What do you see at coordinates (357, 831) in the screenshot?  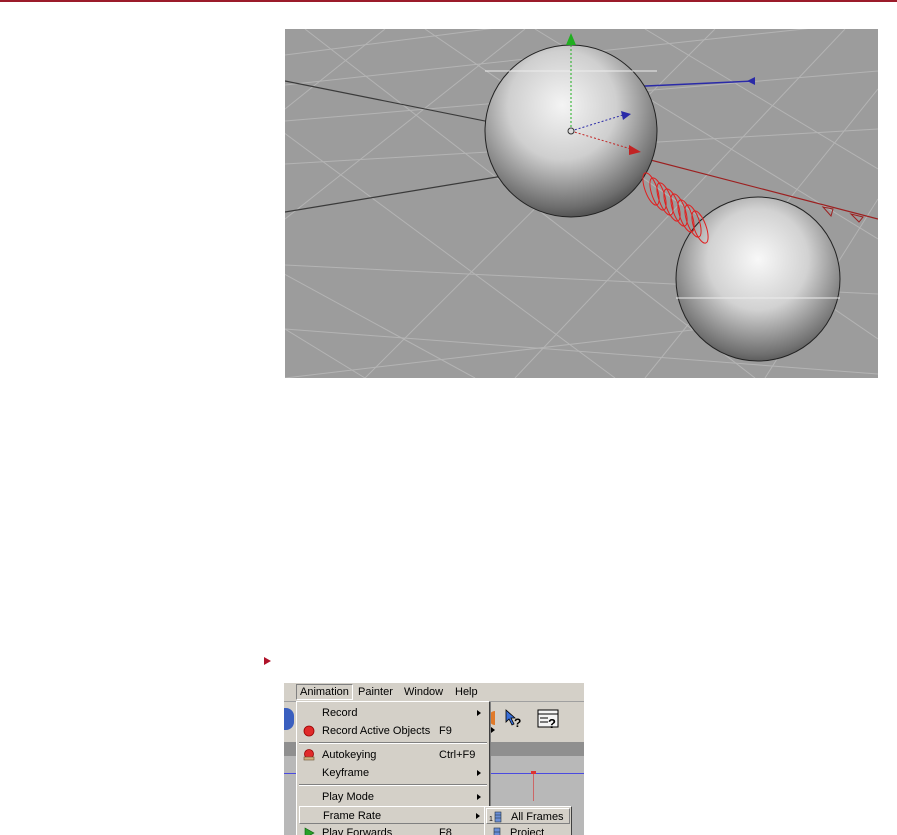 I see `menu-item-label: Play Forwards` at bounding box center [357, 831].